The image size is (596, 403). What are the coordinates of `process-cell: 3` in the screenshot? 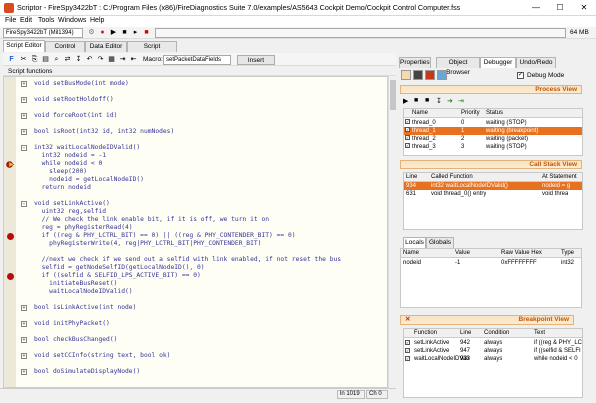 It's located at (462, 147).